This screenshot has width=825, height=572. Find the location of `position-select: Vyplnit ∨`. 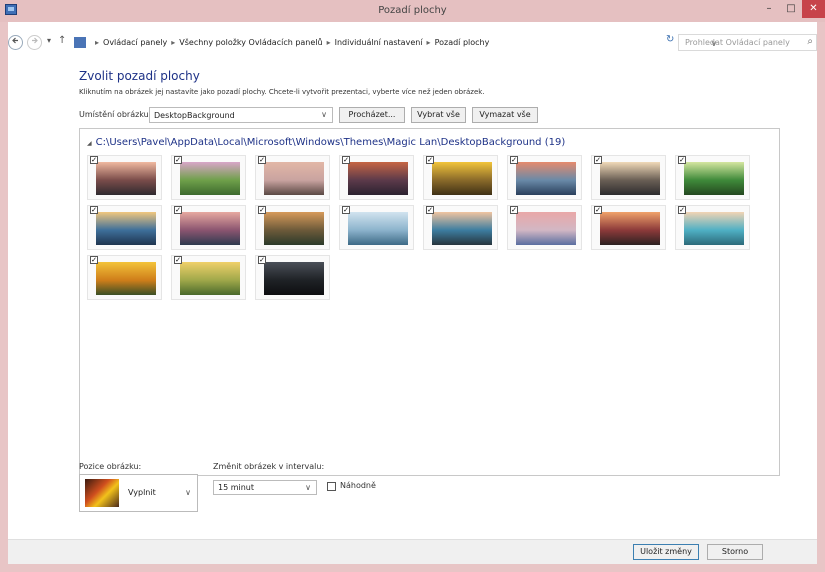

position-select: Vyplnit ∨ is located at coordinates (138, 493).